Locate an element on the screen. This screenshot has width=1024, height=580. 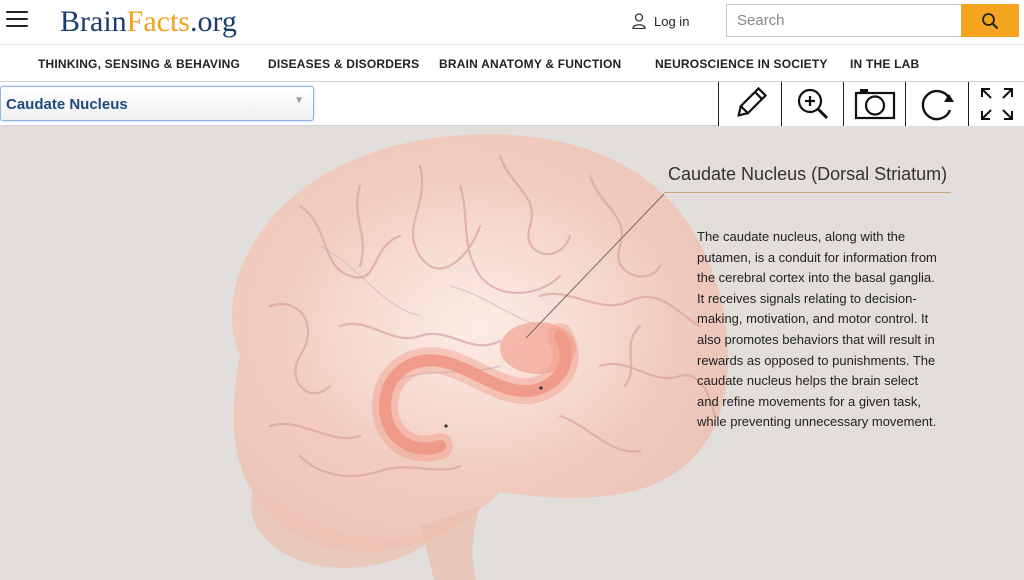
login-label: Log in is located at coordinates (672, 21).